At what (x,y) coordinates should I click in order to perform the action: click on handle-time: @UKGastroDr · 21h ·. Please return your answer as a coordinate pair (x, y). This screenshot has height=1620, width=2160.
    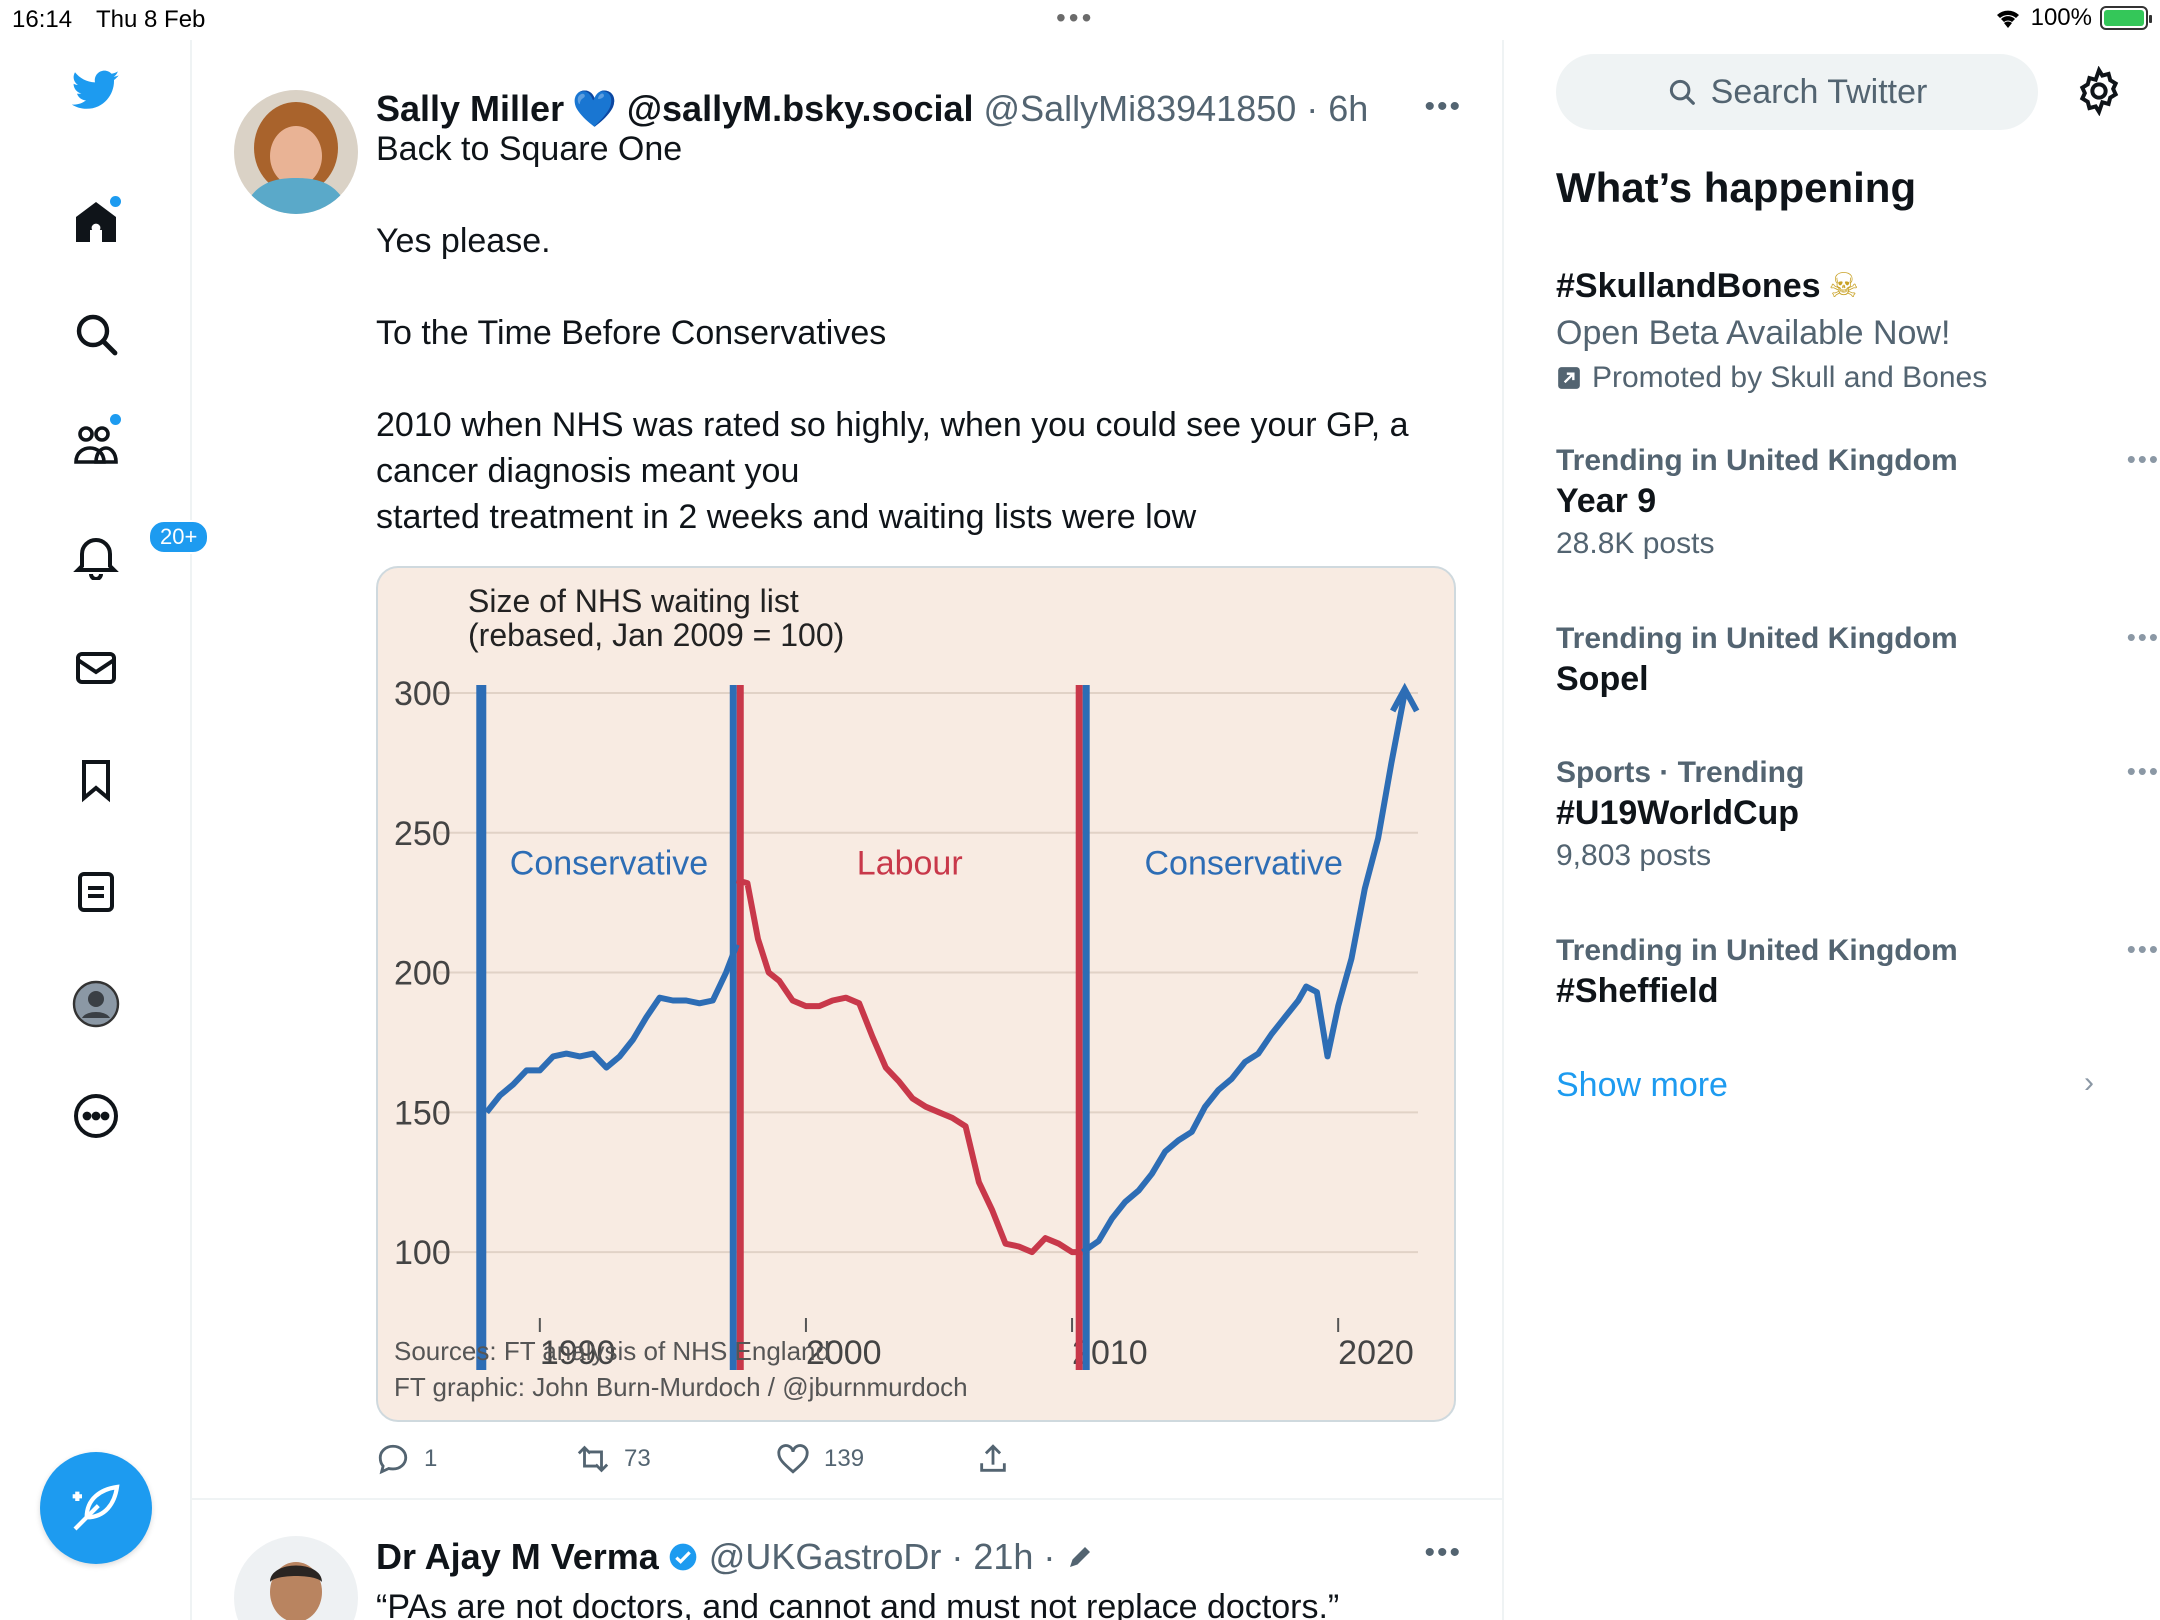
    Looking at the image, I should click on (882, 1557).